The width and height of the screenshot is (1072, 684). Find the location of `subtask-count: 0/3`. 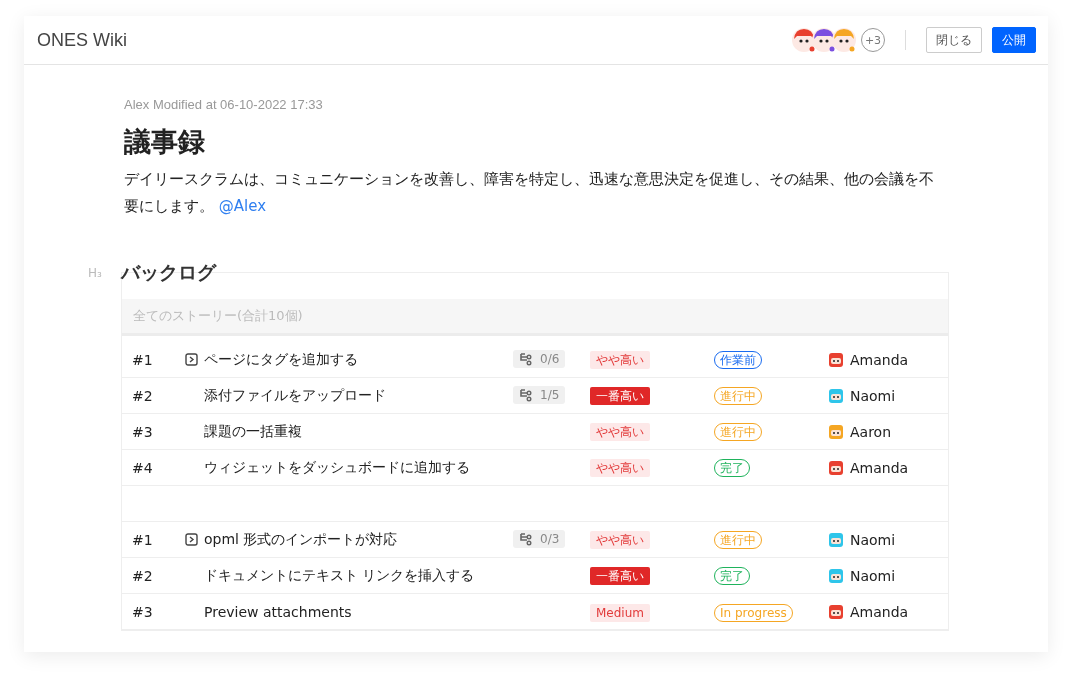

subtask-count: 0/3 is located at coordinates (539, 539).